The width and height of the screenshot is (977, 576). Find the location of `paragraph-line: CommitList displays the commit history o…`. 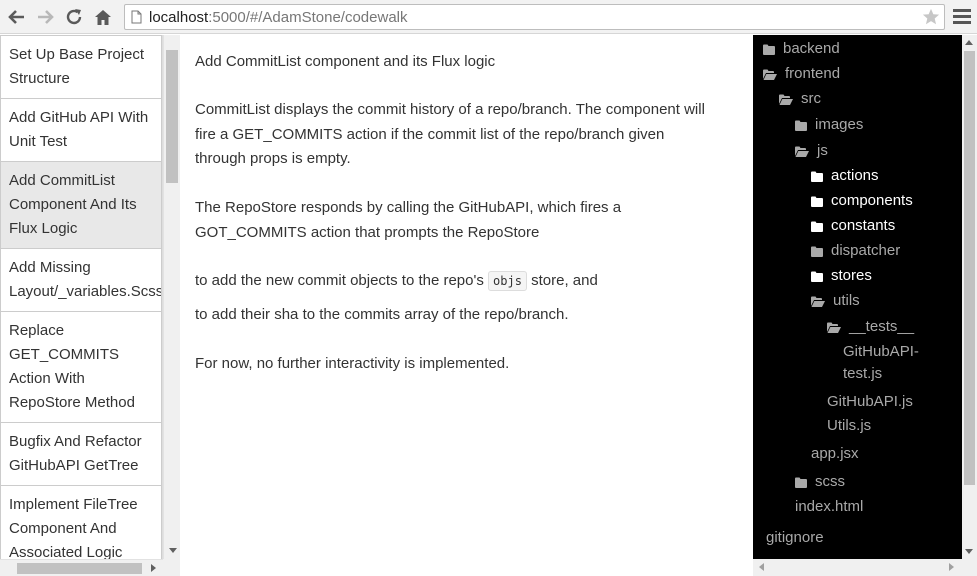

paragraph-line: CommitList displays the commit history o… is located at coordinates (450, 109).